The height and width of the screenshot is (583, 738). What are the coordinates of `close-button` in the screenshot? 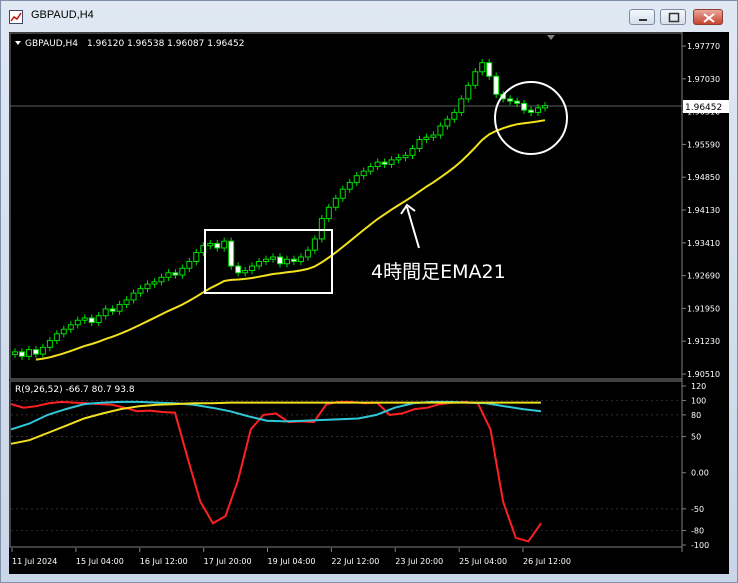 It's located at (708, 17).